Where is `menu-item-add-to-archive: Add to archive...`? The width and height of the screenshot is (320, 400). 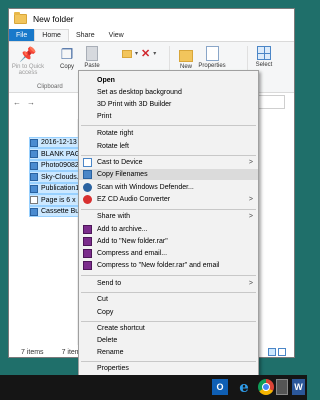
menu-item-add-to-archive: Add to archive... is located at coordinates (168, 229).